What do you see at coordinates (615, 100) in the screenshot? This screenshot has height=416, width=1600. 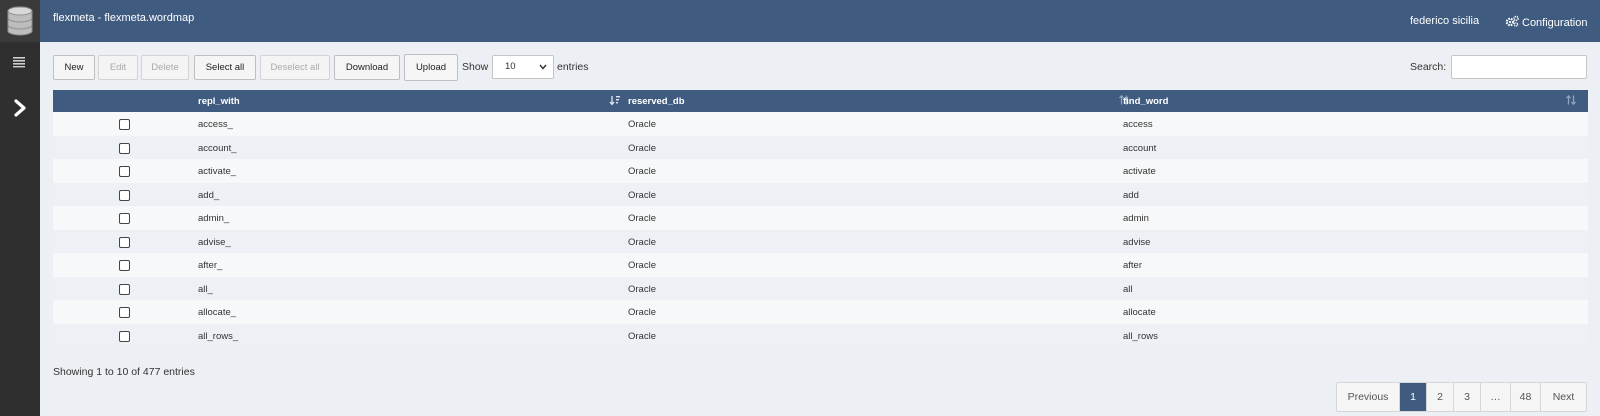 I see `sort-asc-icon` at bounding box center [615, 100].